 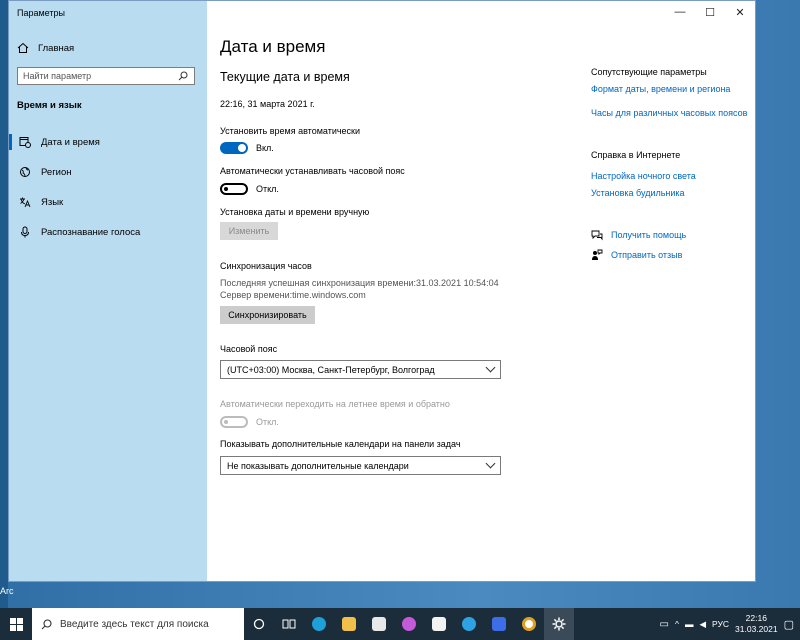 I want to click on ring-app-icon, so click(x=529, y=624).